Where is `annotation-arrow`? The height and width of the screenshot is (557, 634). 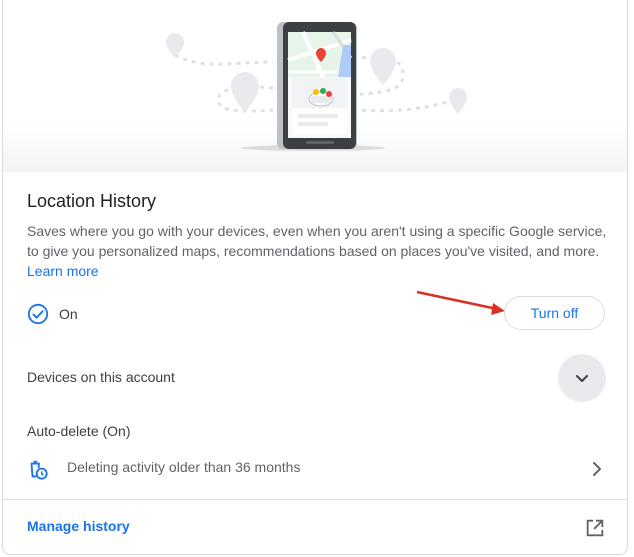
annotation-arrow is located at coordinates (460, 302).